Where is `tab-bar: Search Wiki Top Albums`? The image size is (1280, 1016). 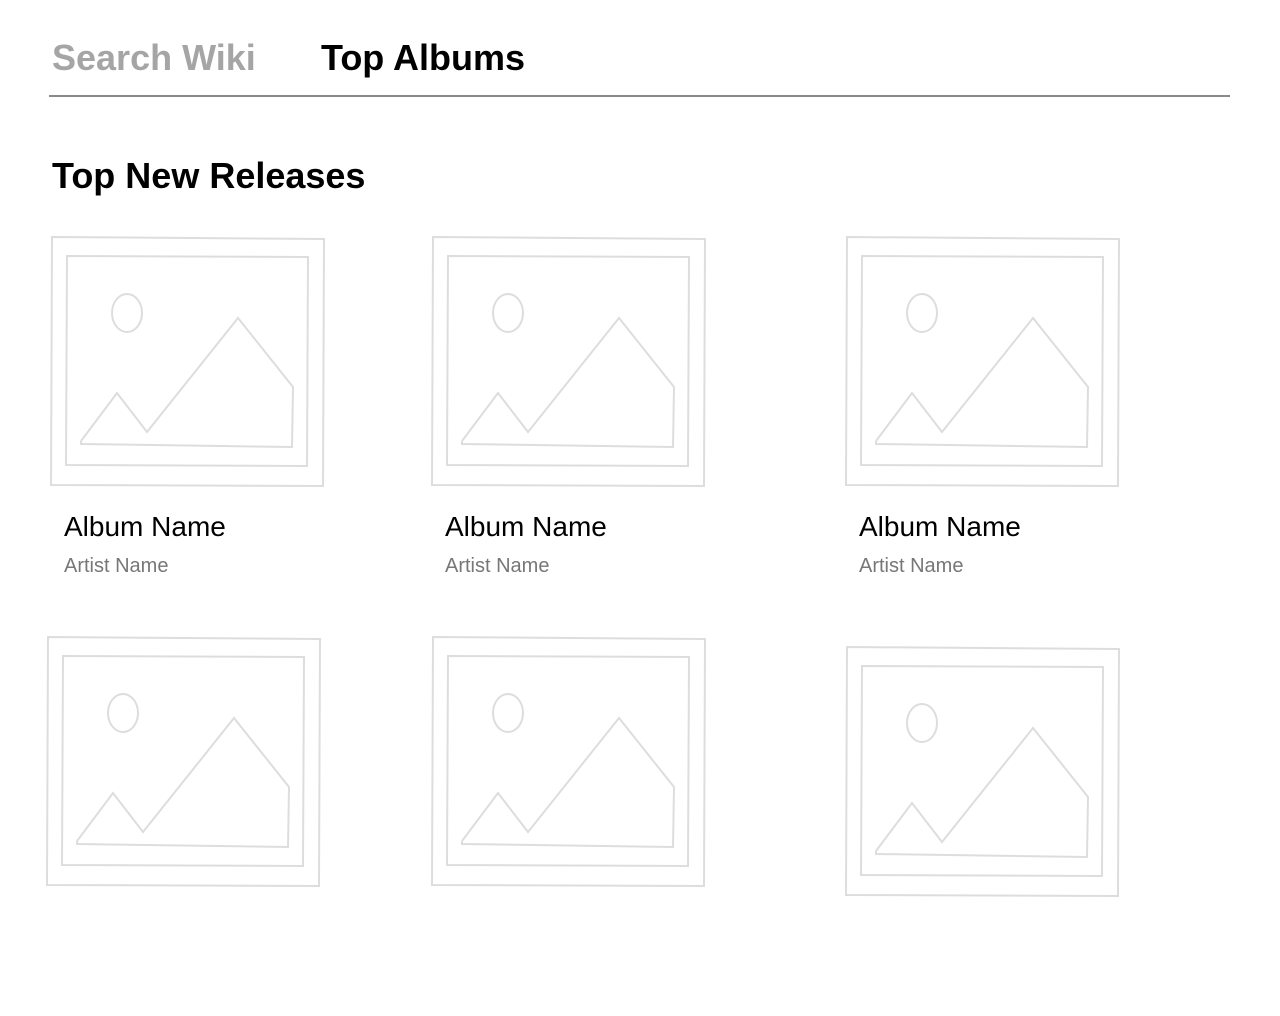
tab-bar: Search Wiki Top Albums is located at coordinates (639, 48).